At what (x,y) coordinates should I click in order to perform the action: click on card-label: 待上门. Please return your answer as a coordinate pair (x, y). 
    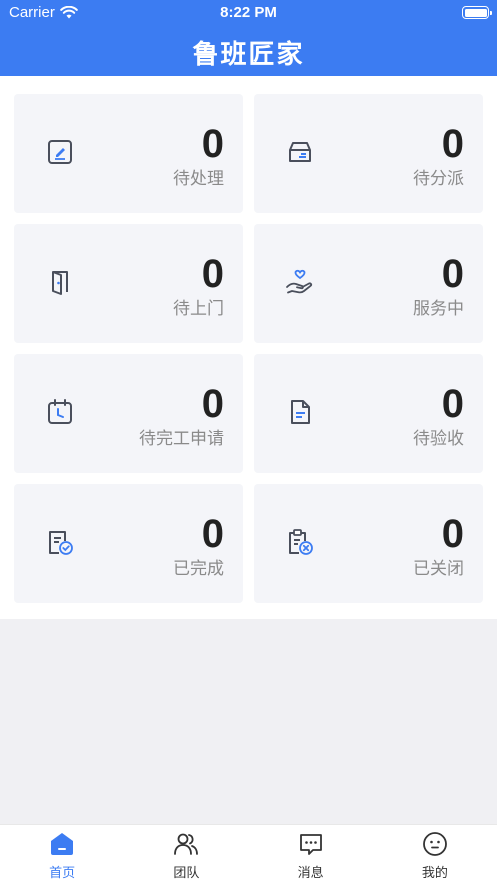
    Looking at the image, I should click on (198, 308).